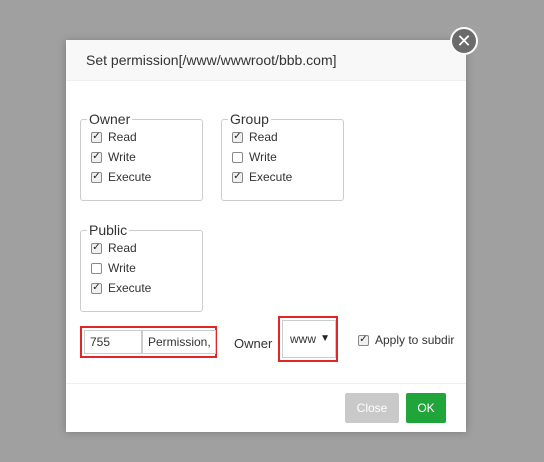 Image resolution: width=544 pixels, height=462 pixels. What do you see at coordinates (464, 41) in the screenshot?
I see `close-x-icon: ✕` at bounding box center [464, 41].